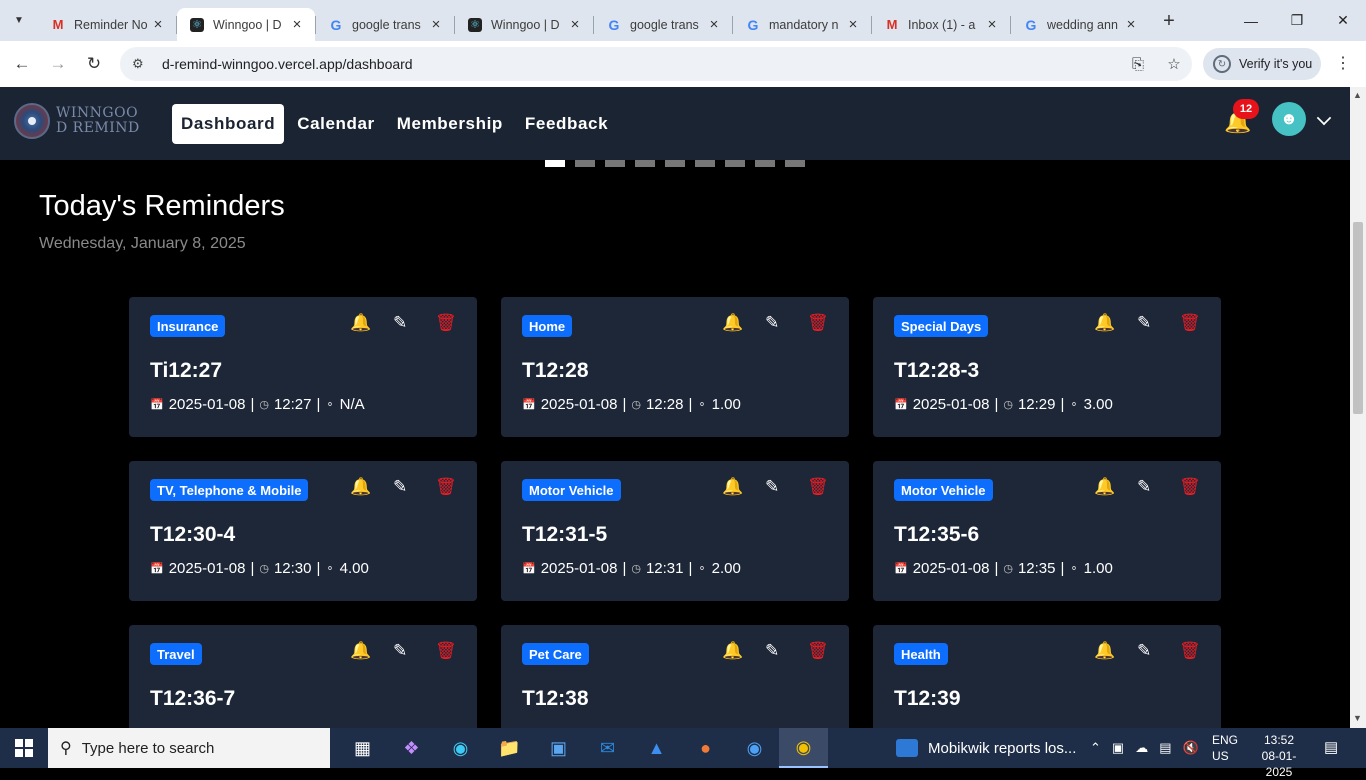  I want to click on taskbar-search-box: ⚲ Type here to search, so click(189, 748).